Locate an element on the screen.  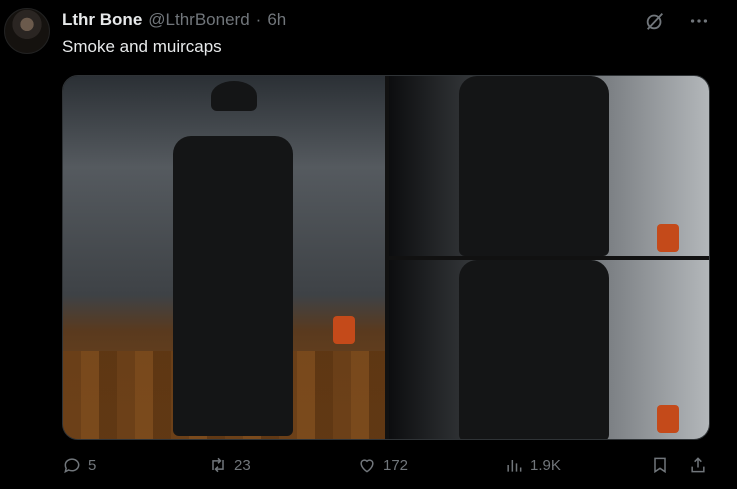
tweet-text: Smoke and muircaps is located at coordinates (142, 46).